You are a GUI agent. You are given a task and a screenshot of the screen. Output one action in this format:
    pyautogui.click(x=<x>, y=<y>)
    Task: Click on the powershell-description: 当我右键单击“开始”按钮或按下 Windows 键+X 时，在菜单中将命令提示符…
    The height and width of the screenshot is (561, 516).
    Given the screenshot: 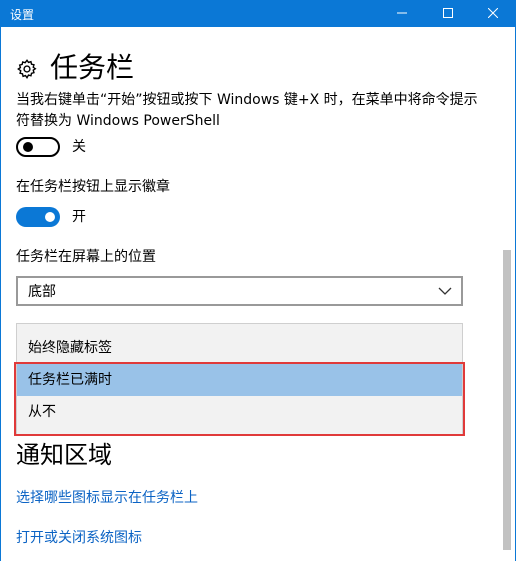 What is the action you would take?
    pyautogui.click(x=247, y=110)
    